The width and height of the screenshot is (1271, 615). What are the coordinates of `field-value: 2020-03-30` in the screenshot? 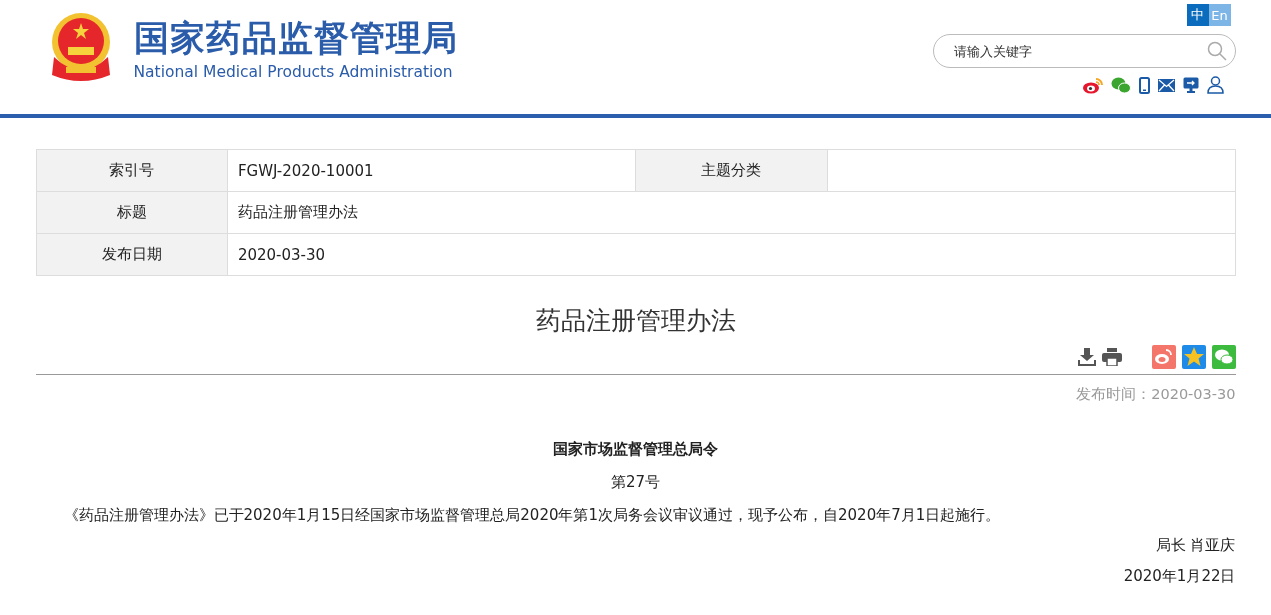 It's located at (731, 254).